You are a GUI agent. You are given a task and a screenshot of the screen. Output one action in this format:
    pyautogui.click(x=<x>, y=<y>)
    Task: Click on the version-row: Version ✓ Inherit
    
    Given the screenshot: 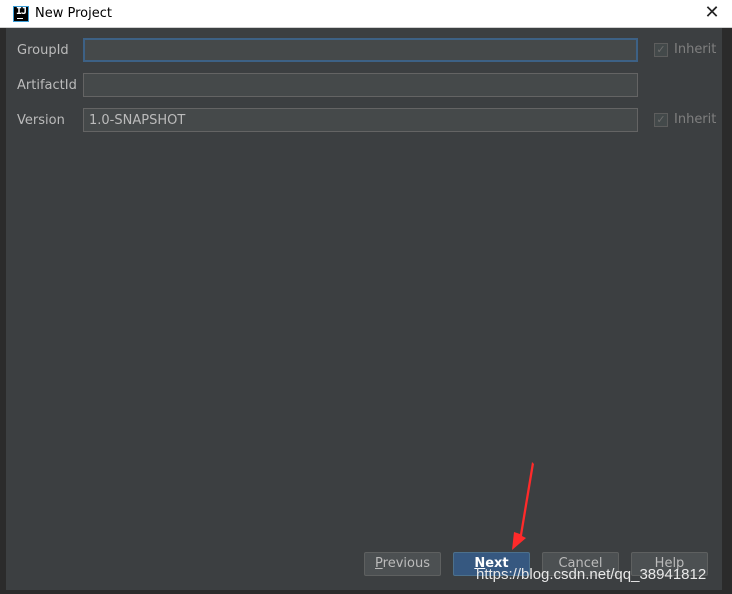 What is the action you would take?
    pyautogui.click(x=364, y=121)
    